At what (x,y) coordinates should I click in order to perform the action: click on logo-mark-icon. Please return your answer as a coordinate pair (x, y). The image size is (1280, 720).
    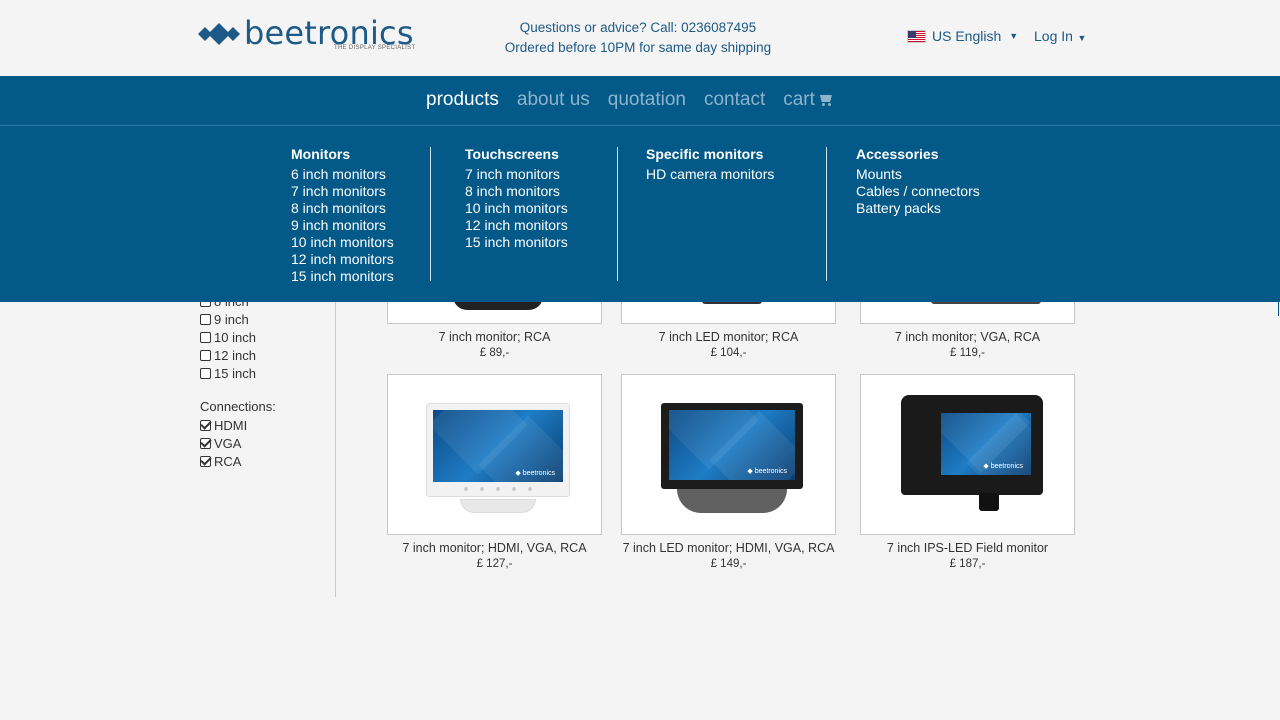
    Looking at the image, I should click on (219, 34).